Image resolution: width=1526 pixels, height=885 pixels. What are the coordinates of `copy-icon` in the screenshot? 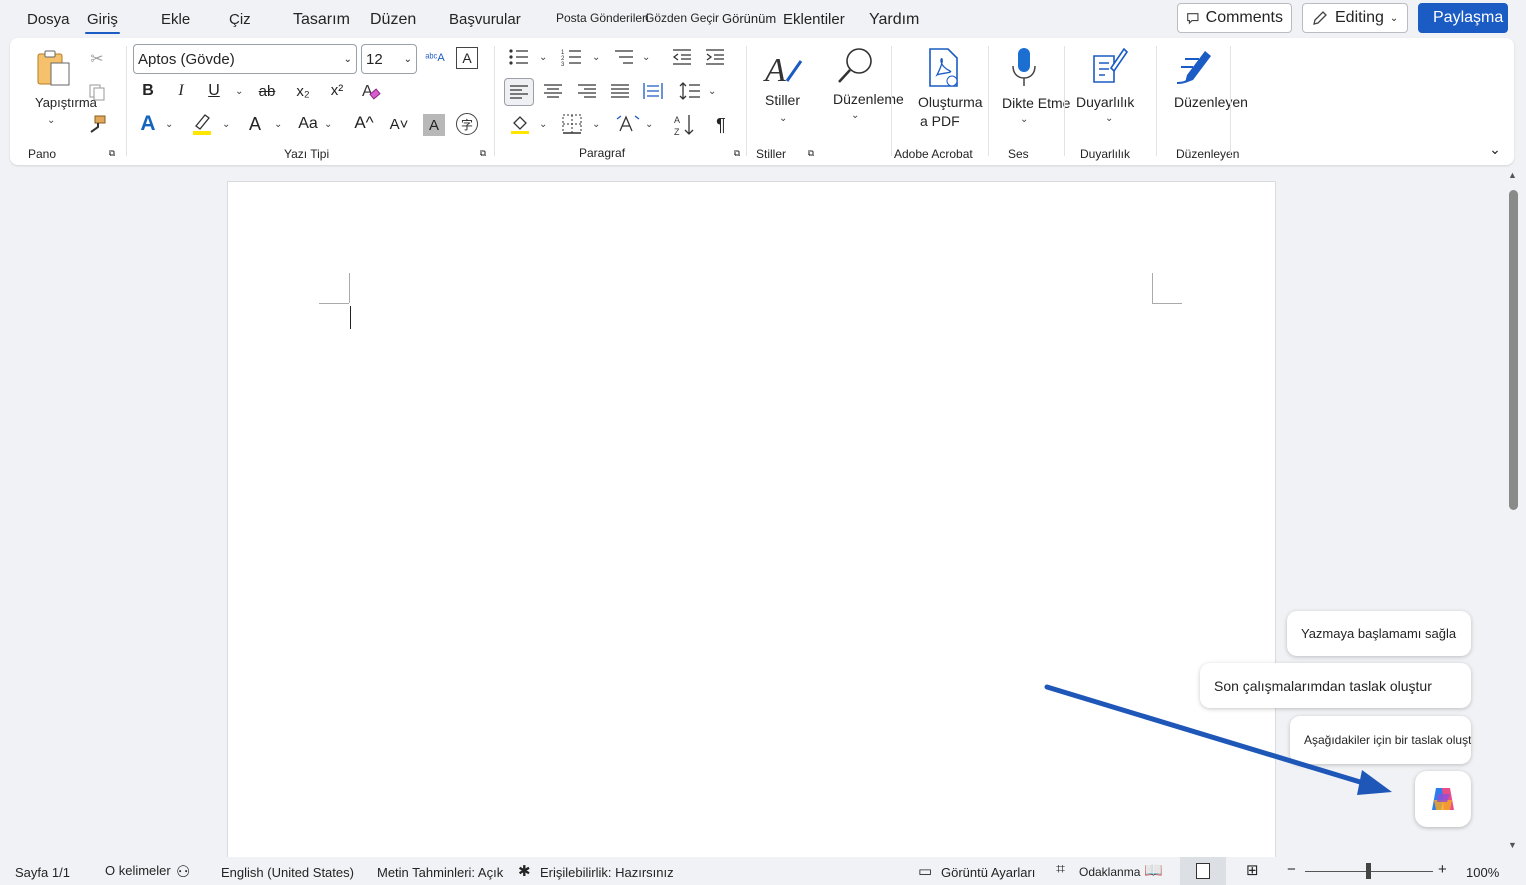 It's located at (97, 92).